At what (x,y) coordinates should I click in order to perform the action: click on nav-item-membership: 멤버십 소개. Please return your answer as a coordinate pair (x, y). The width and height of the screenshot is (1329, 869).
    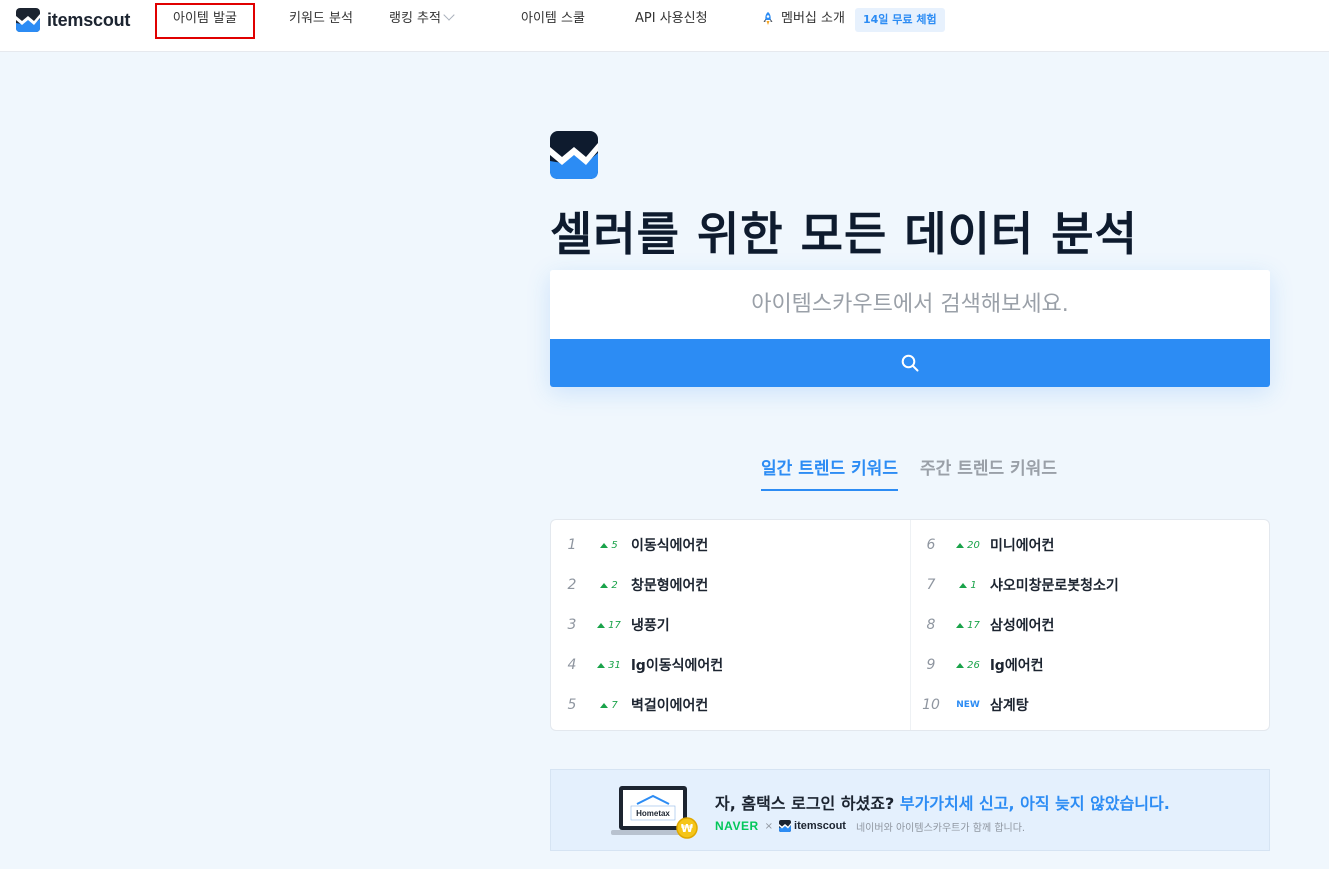
    Looking at the image, I should click on (802, 19).